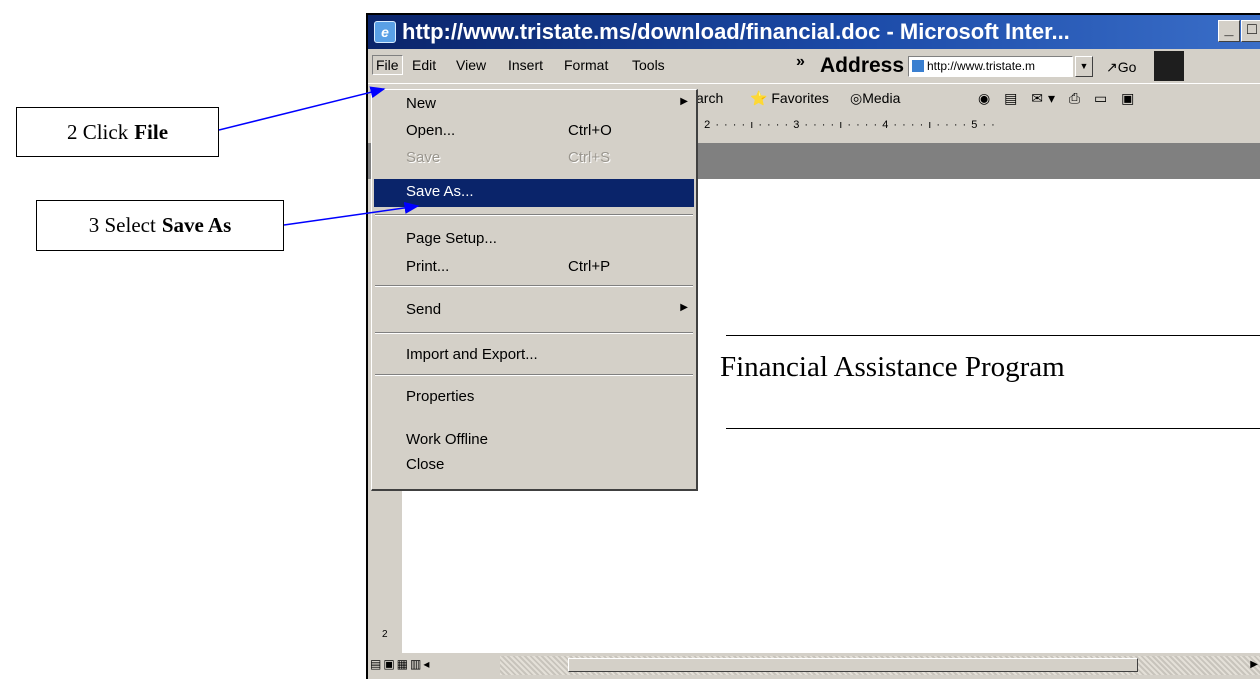  Describe the element at coordinates (534, 132) in the screenshot. I see `menu-item-open: Open... Ctrl+O` at that location.